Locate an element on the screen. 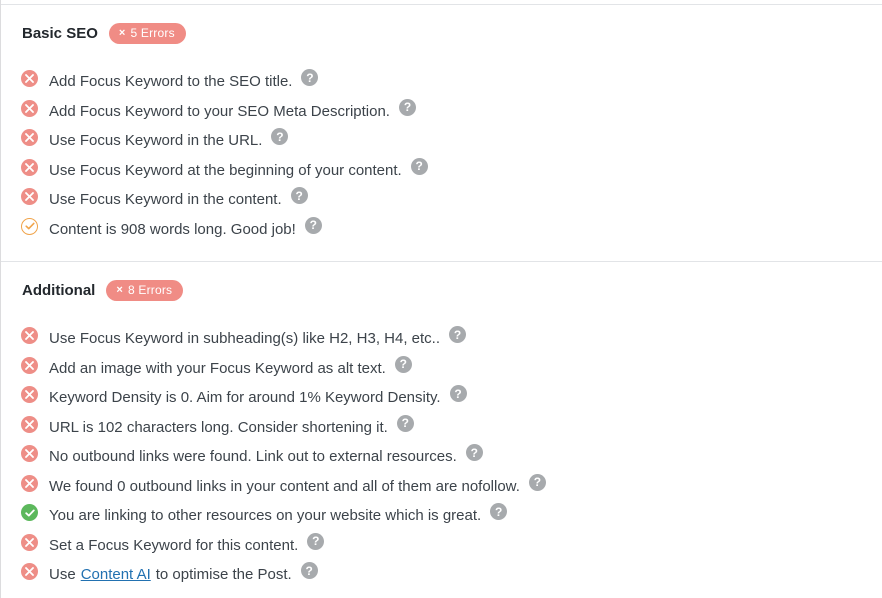 The width and height of the screenshot is (882, 598). check-text: Use Focus Keyword in the content. is located at coordinates (165, 200).